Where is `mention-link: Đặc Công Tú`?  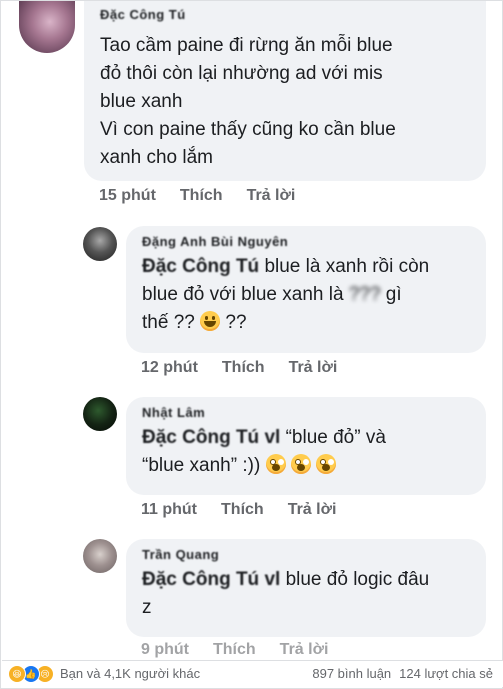 mention-link: Đặc Công Tú is located at coordinates (200, 266).